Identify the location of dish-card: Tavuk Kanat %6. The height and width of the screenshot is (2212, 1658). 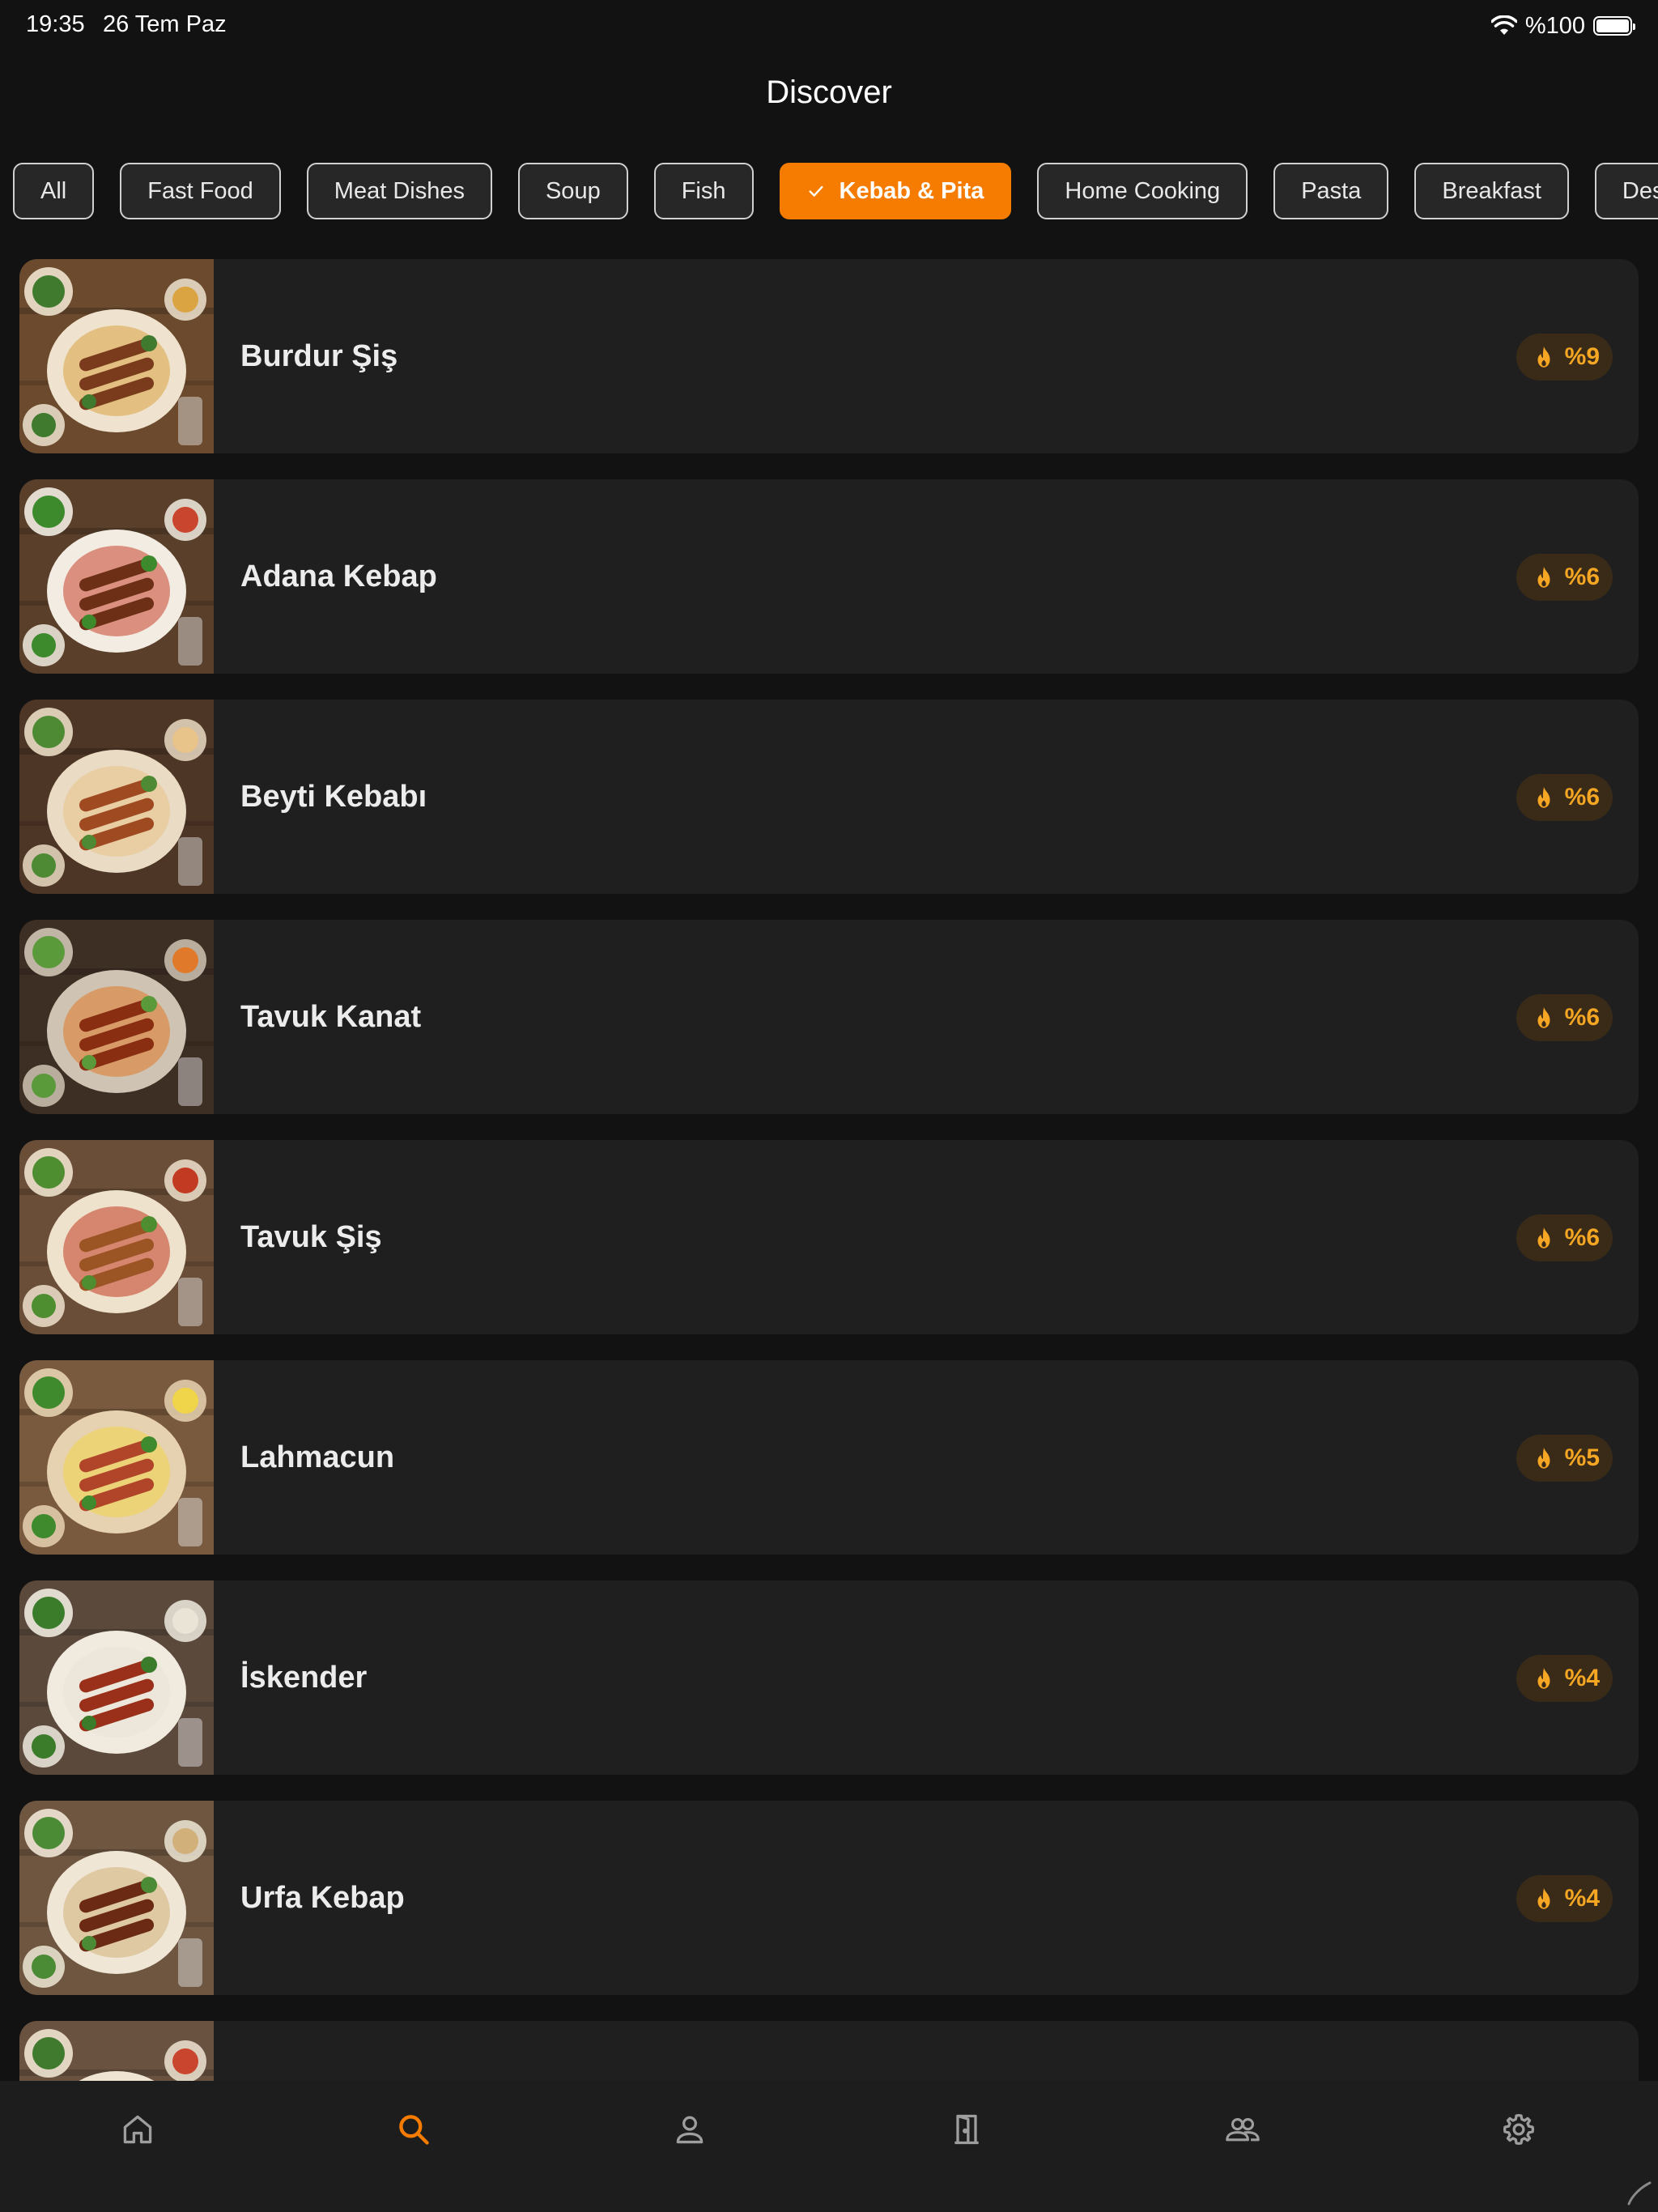
(829, 1017).